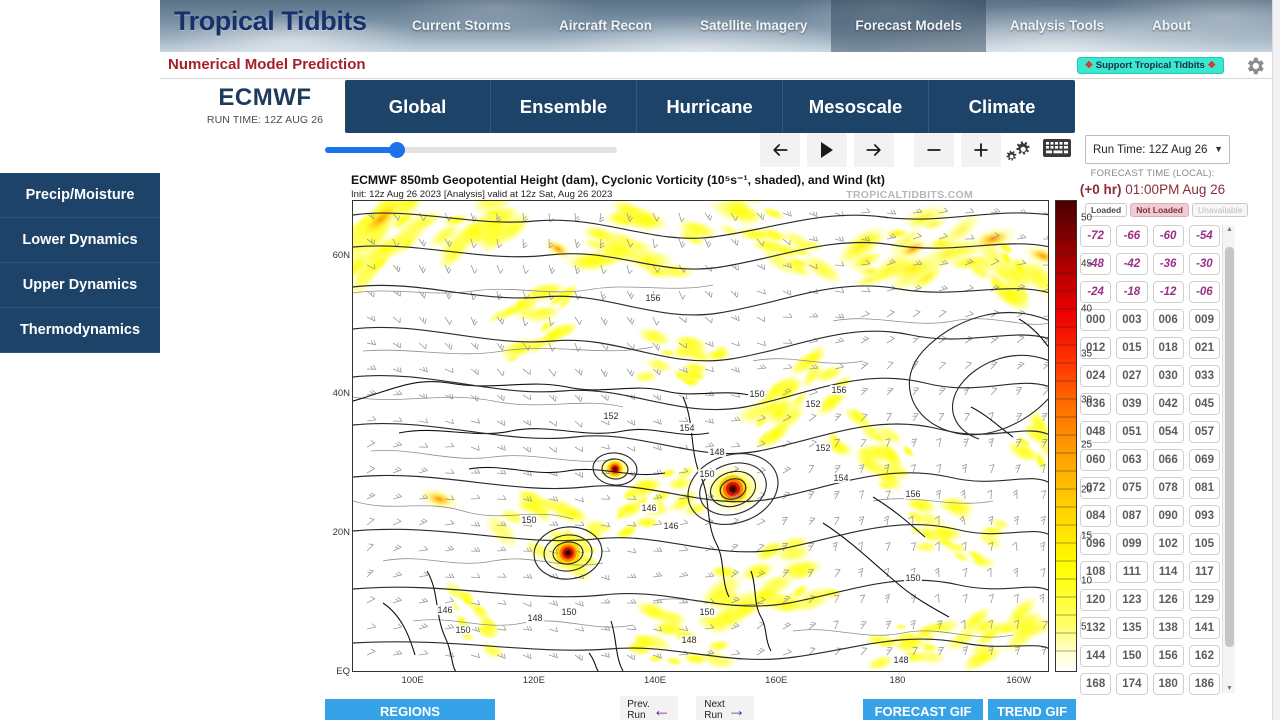 This screenshot has height=720, width=1280. What do you see at coordinates (1168, 404) in the screenshot?
I see `forecast-hour-042: 042` at bounding box center [1168, 404].